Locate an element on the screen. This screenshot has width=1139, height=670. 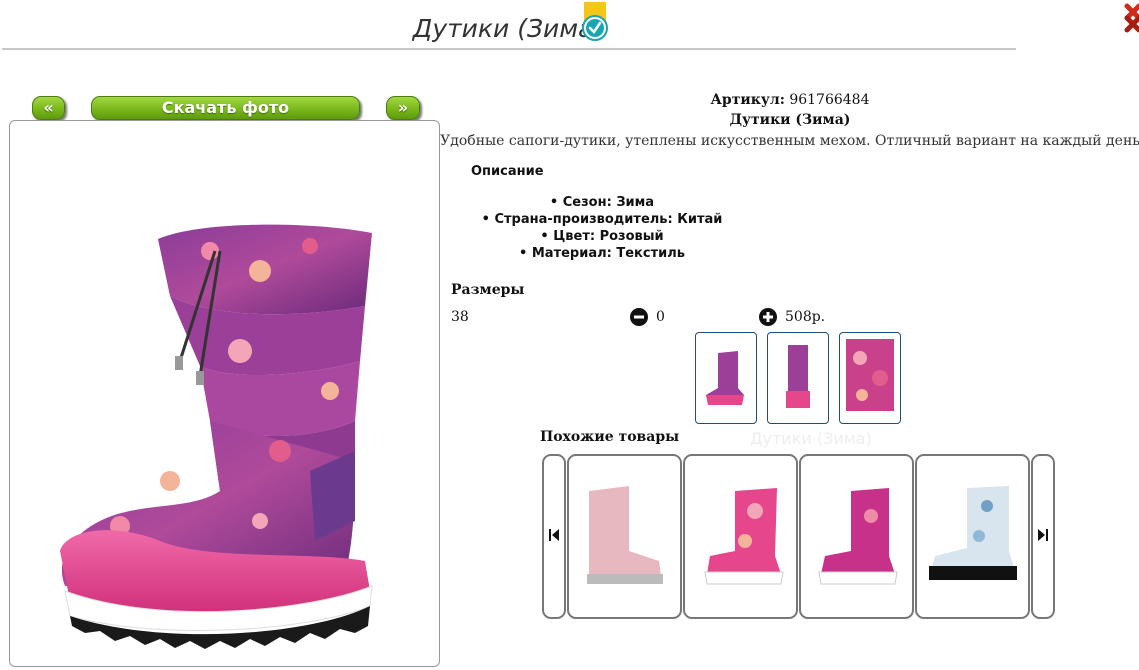
boot-thumbnail-icon is located at coordinates (725, 378).